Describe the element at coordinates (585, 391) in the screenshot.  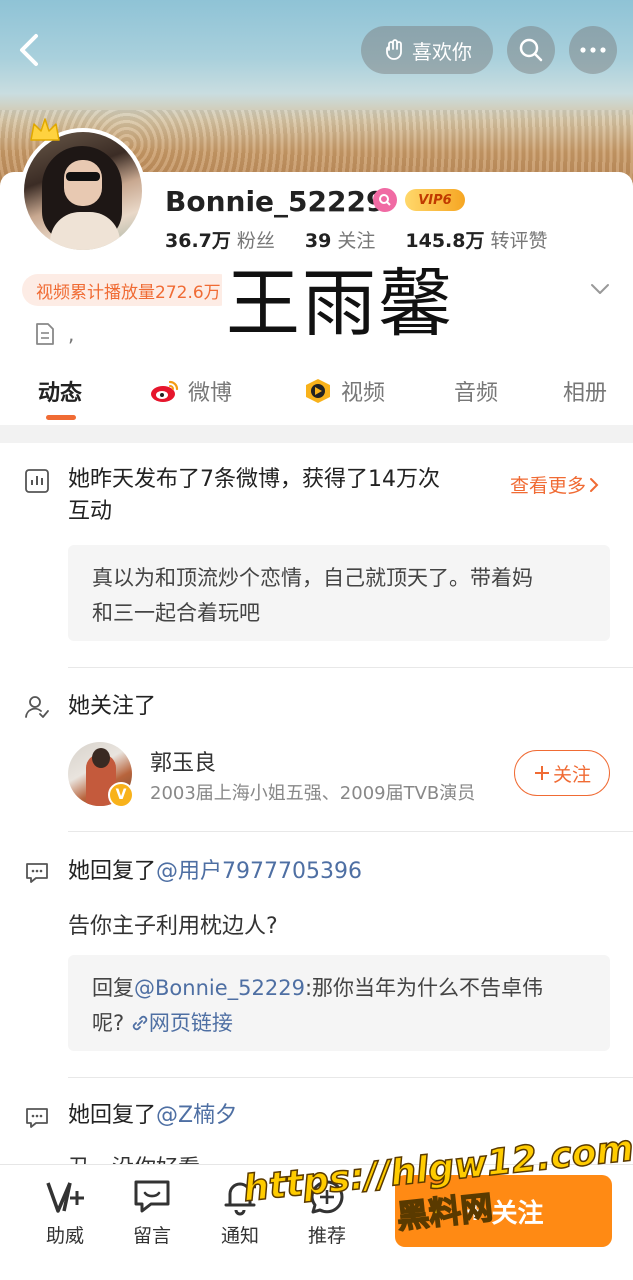
I see `tab-album: 相册` at that location.